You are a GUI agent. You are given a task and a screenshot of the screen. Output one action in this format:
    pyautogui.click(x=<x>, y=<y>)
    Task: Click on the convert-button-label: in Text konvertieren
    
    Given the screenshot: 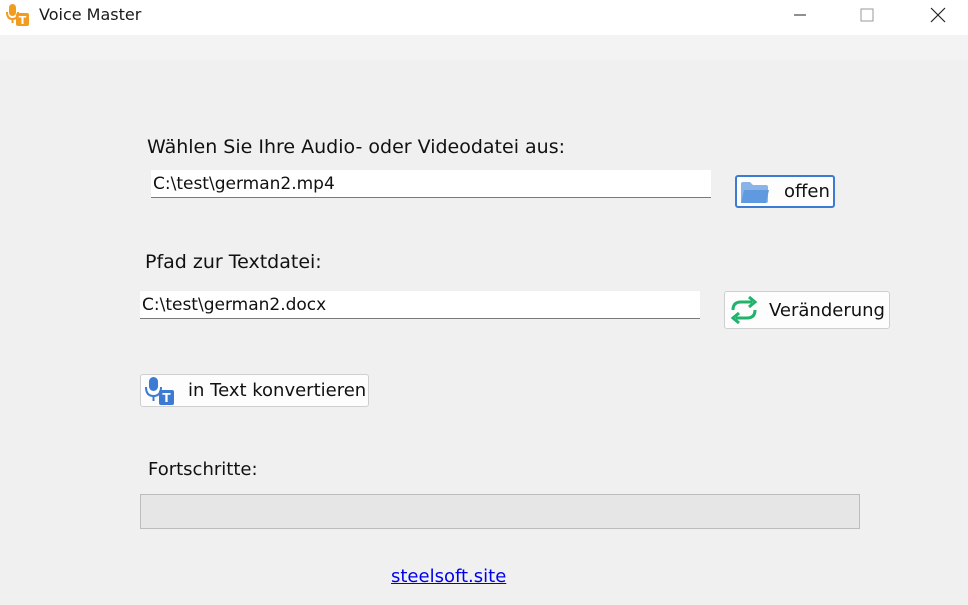 What is the action you would take?
    pyautogui.click(x=277, y=390)
    